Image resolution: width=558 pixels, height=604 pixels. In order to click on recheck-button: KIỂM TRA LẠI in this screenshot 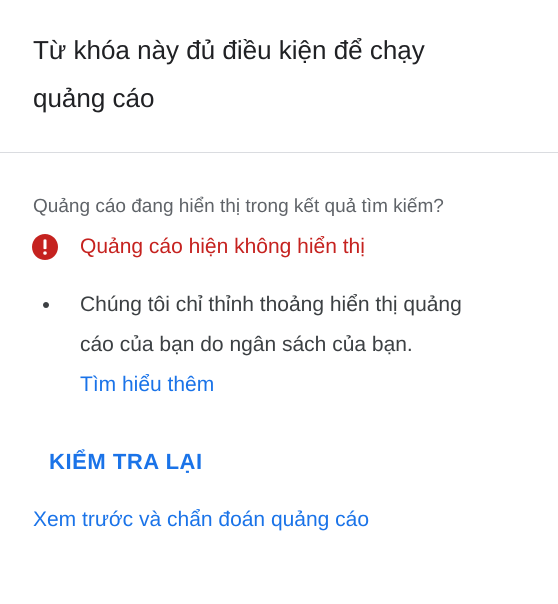, I will do `click(126, 461)`.